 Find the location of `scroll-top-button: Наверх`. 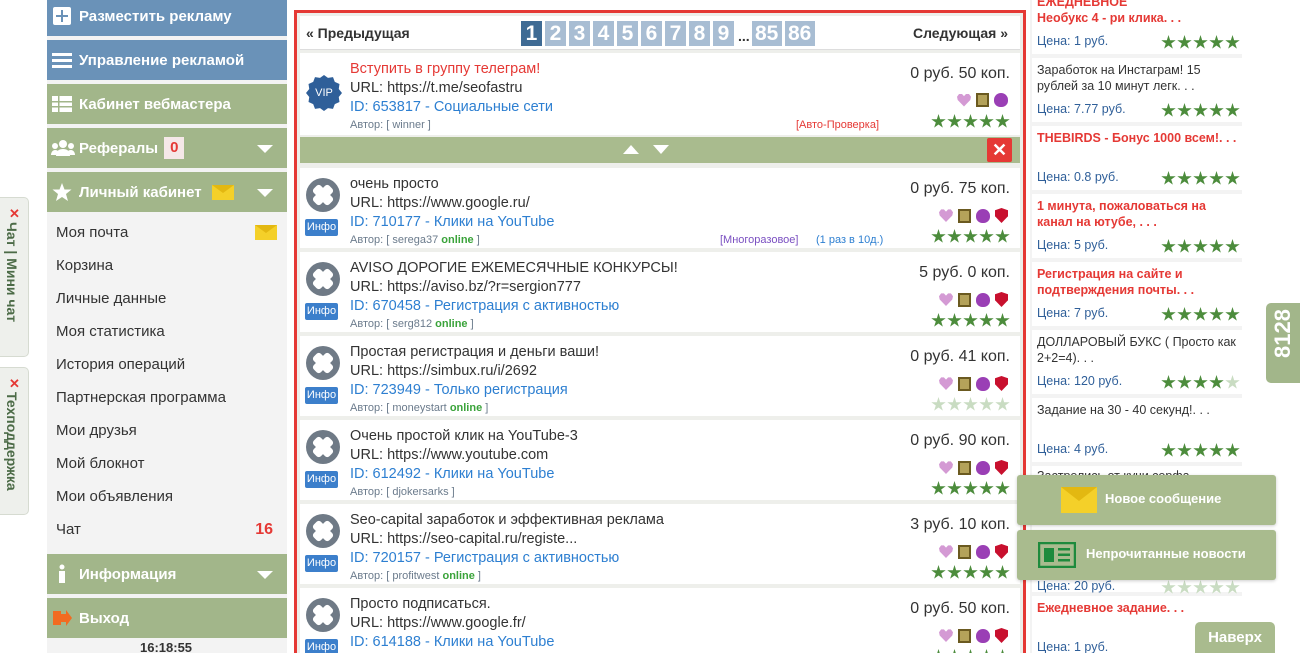

scroll-top-button: Наверх is located at coordinates (1235, 637).